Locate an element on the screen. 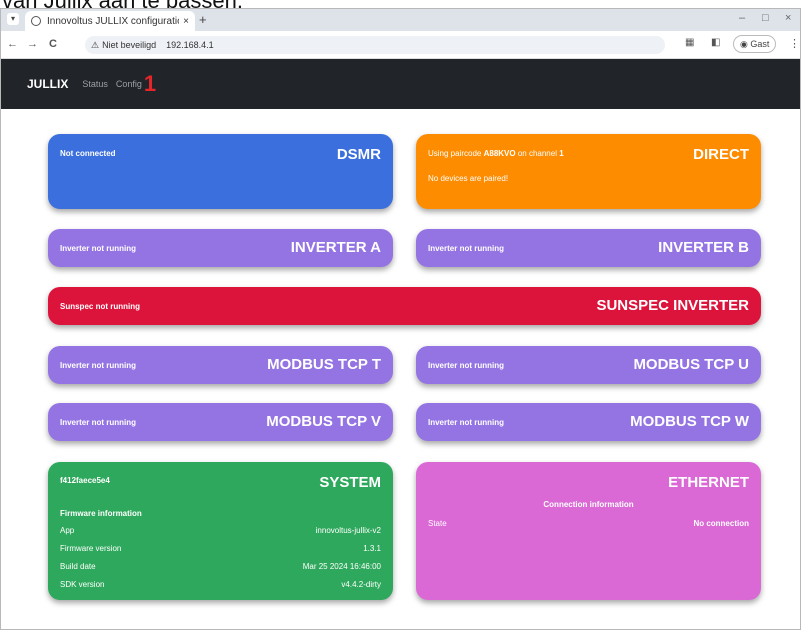 The height and width of the screenshot is (630, 801). dsmr-title: DSMR is located at coordinates (358, 154).